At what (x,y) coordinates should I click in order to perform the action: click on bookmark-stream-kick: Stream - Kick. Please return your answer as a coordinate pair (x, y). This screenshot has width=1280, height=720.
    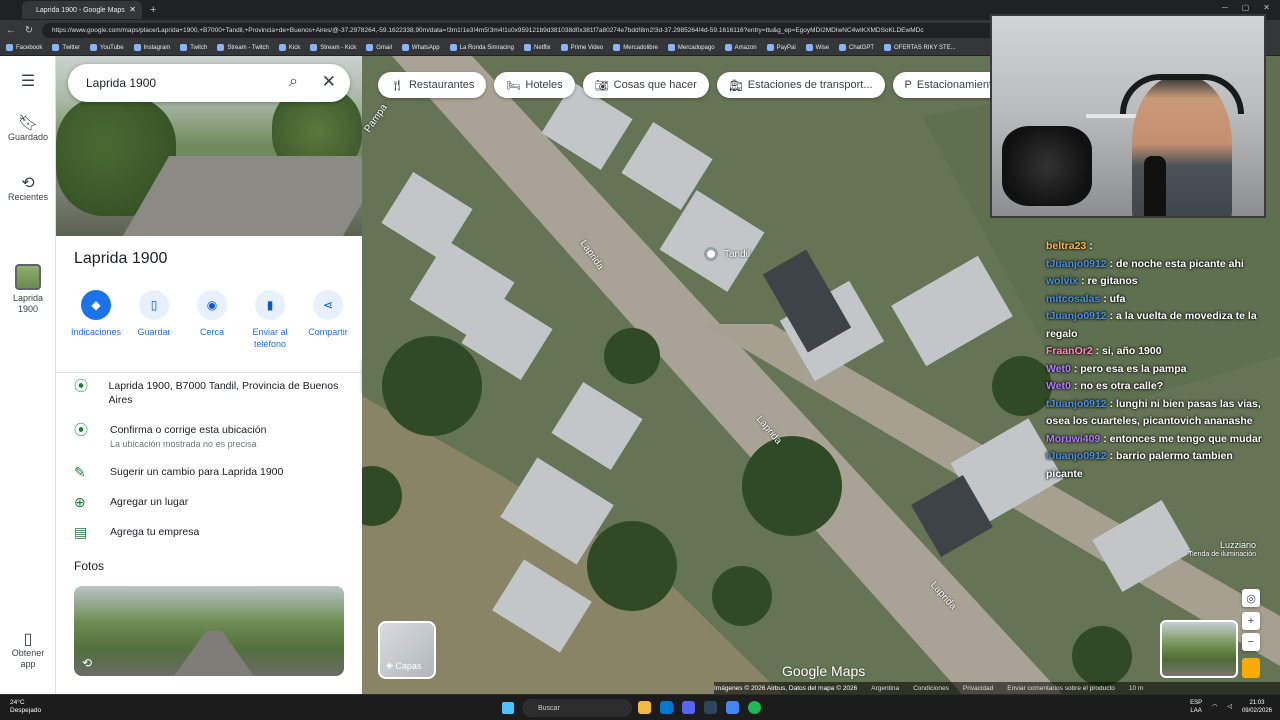
    Looking at the image, I should click on (333, 47).